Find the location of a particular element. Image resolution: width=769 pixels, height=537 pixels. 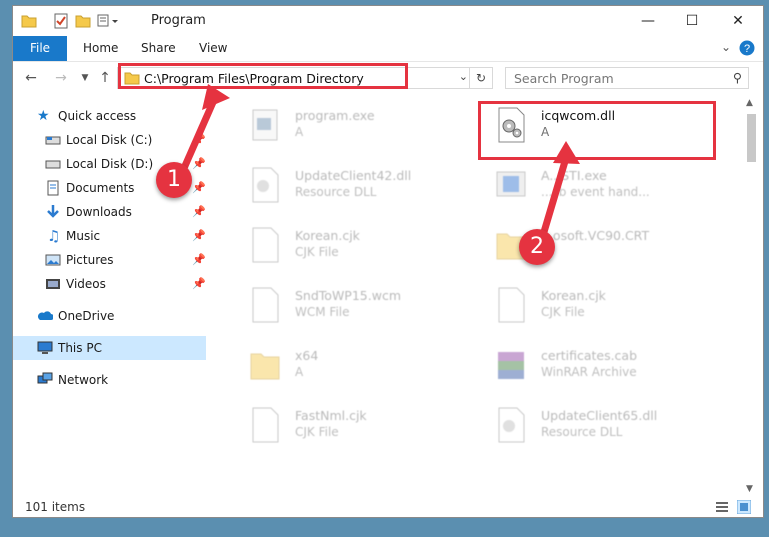

step-badge-2: 2 is located at coordinates (537, 247).